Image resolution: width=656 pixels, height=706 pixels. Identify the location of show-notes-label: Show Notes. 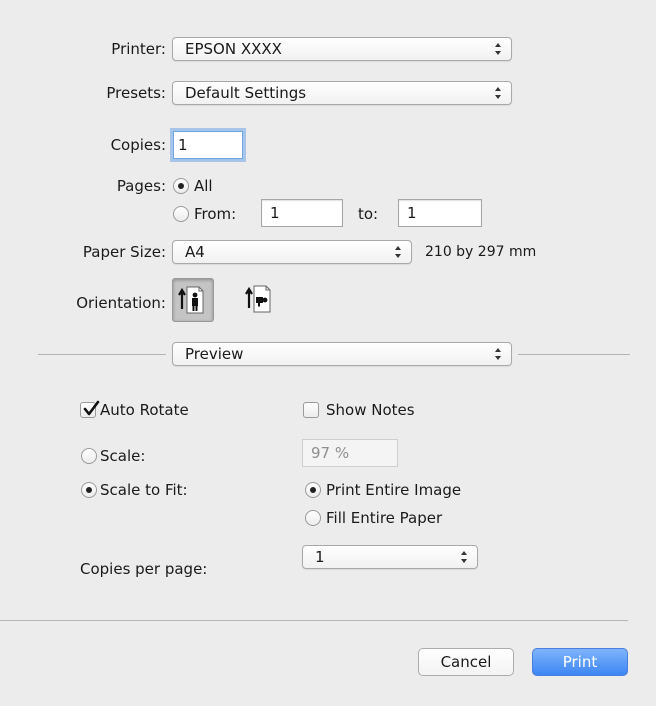
(370, 410).